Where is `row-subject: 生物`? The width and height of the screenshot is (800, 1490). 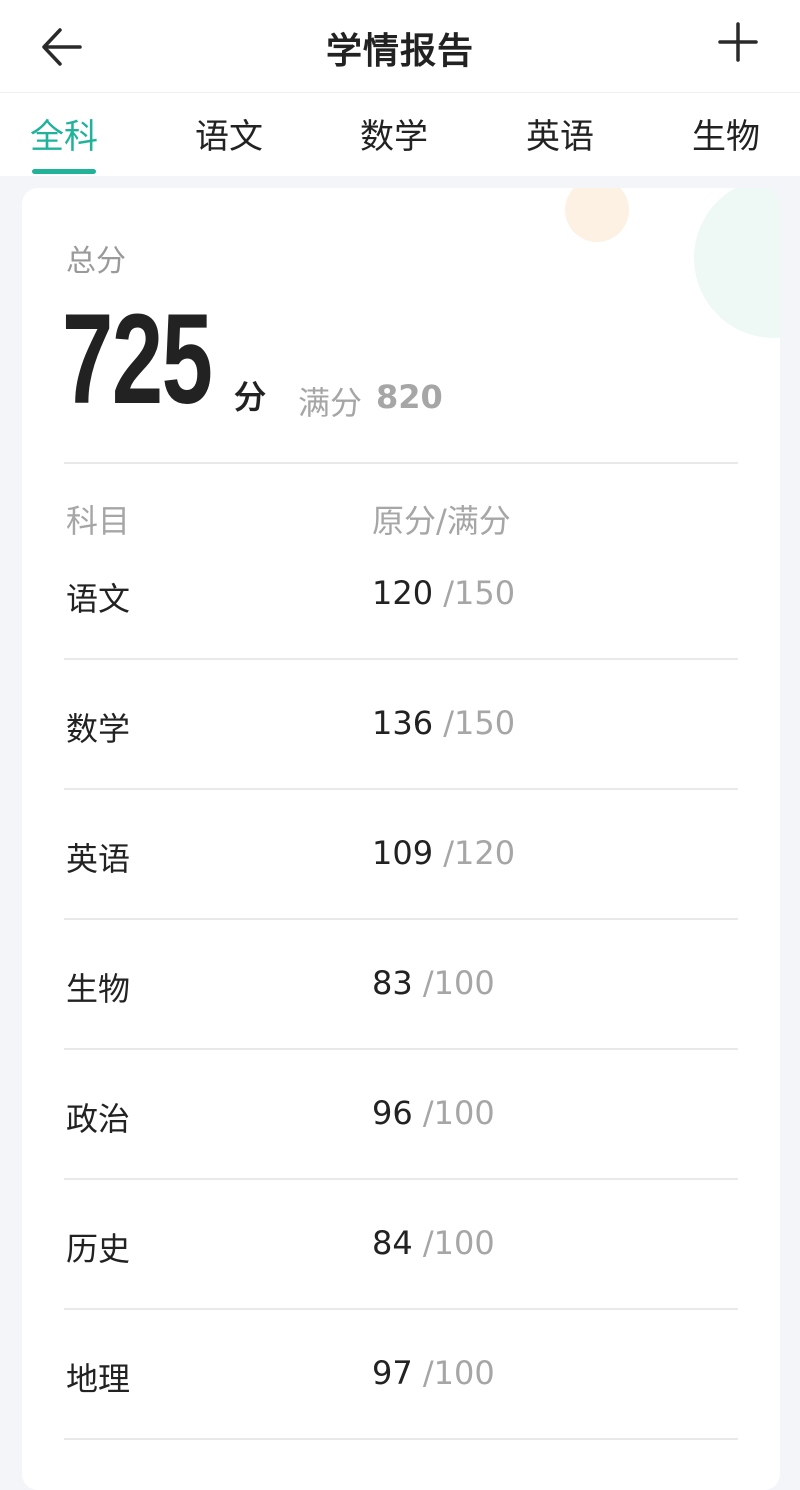 row-subject: 生物 is located at coordinates (98, 989).